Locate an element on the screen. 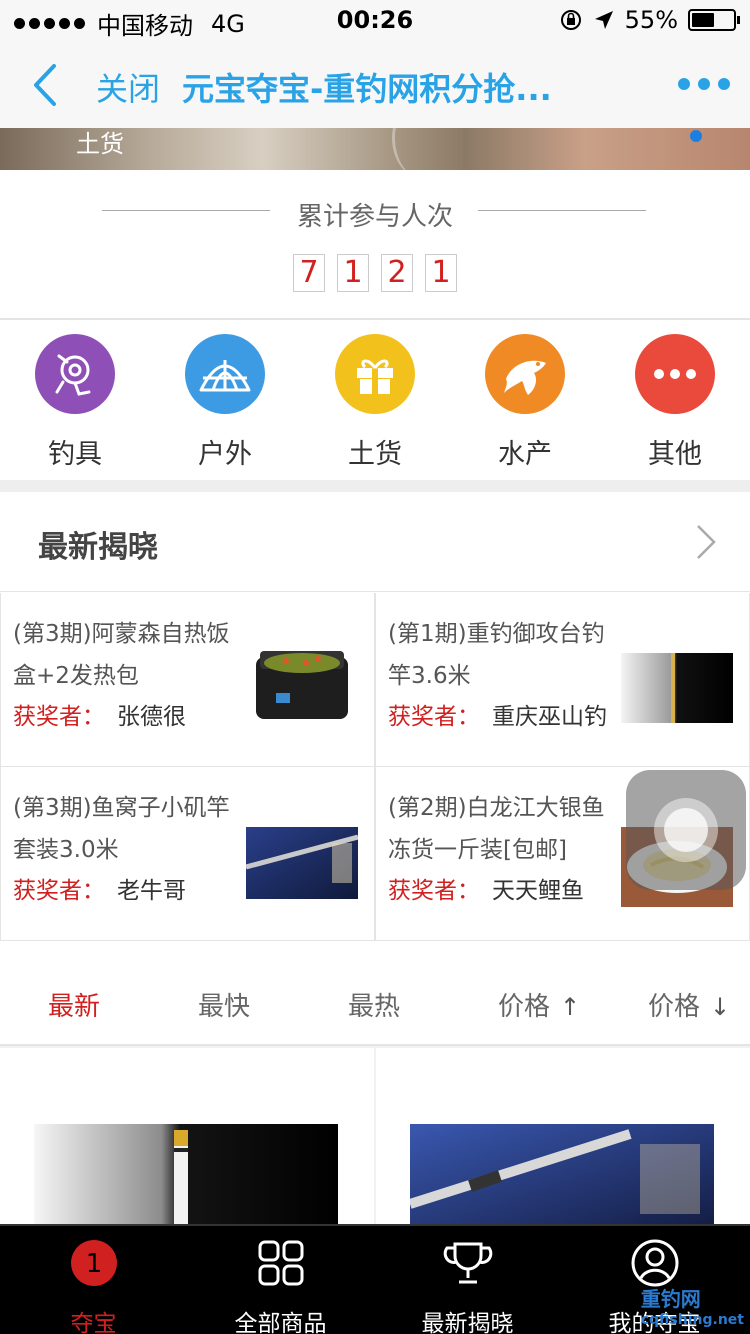 Image resolution: width=750 pixels, height=1334 pixels. tab-badge-number: 1 is located at coordinates (93, 1264).